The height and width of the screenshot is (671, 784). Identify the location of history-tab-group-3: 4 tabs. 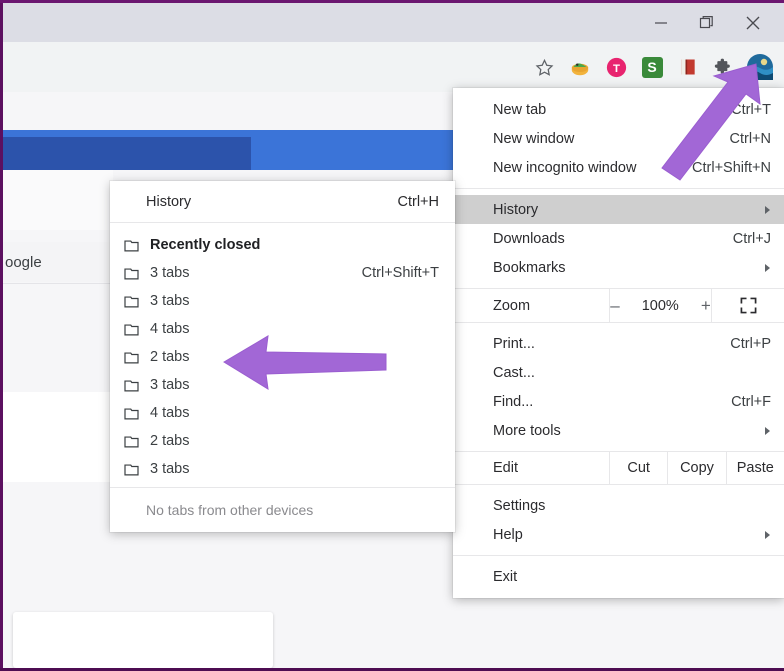
(282, 329).